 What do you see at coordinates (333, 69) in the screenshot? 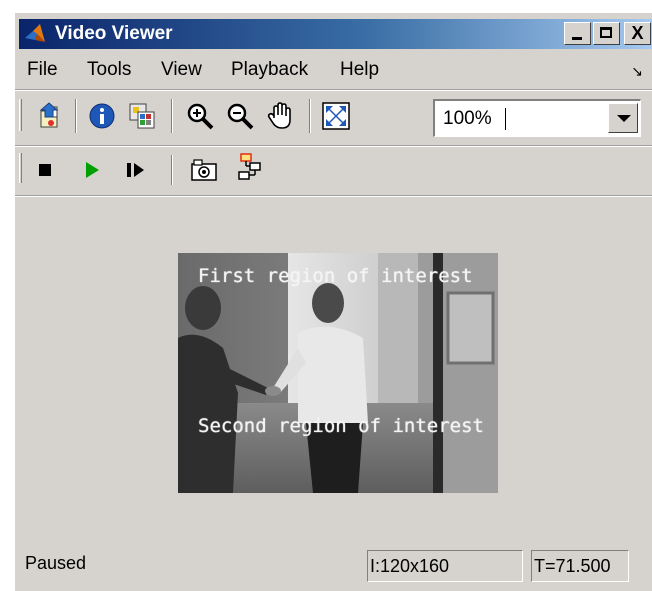
I see `menu-bar: File Tools View Playback Help ↘` at bounding box center [333, 69].